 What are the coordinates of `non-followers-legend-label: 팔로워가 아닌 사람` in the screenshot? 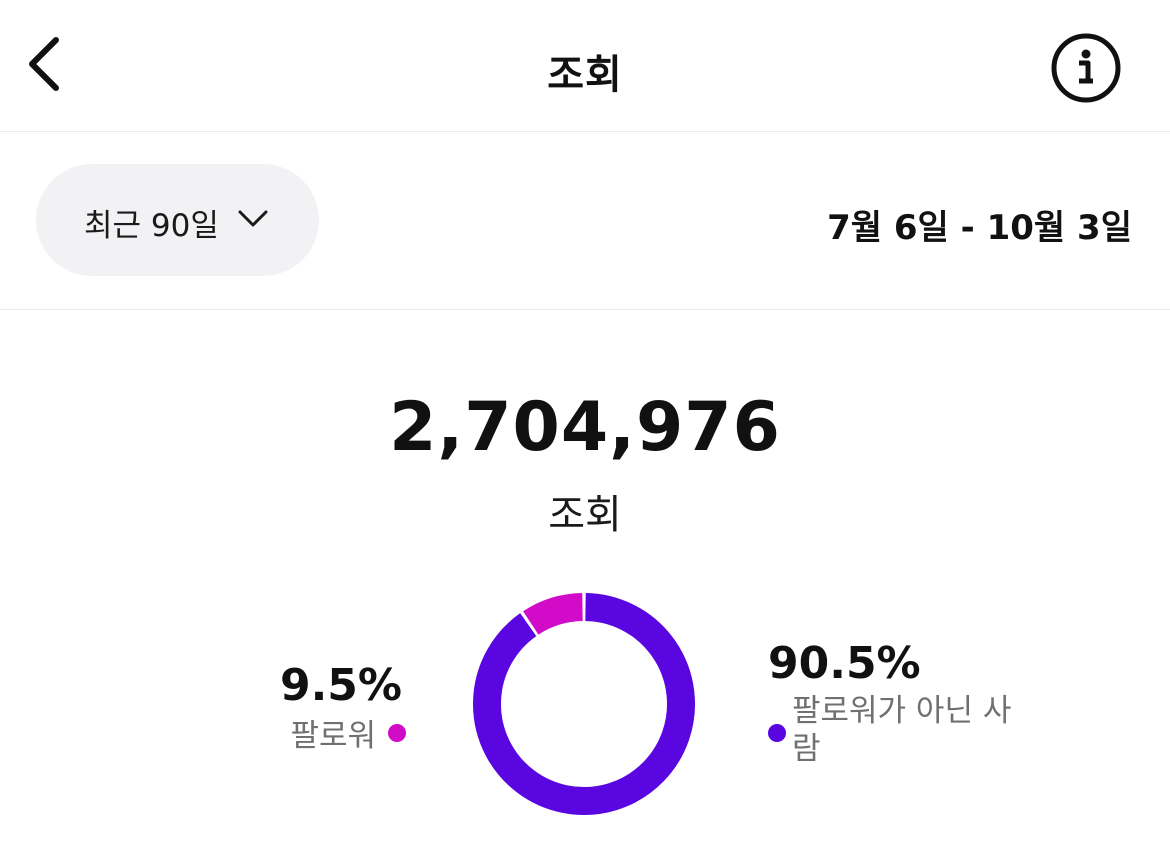 It's located at (902, 730).